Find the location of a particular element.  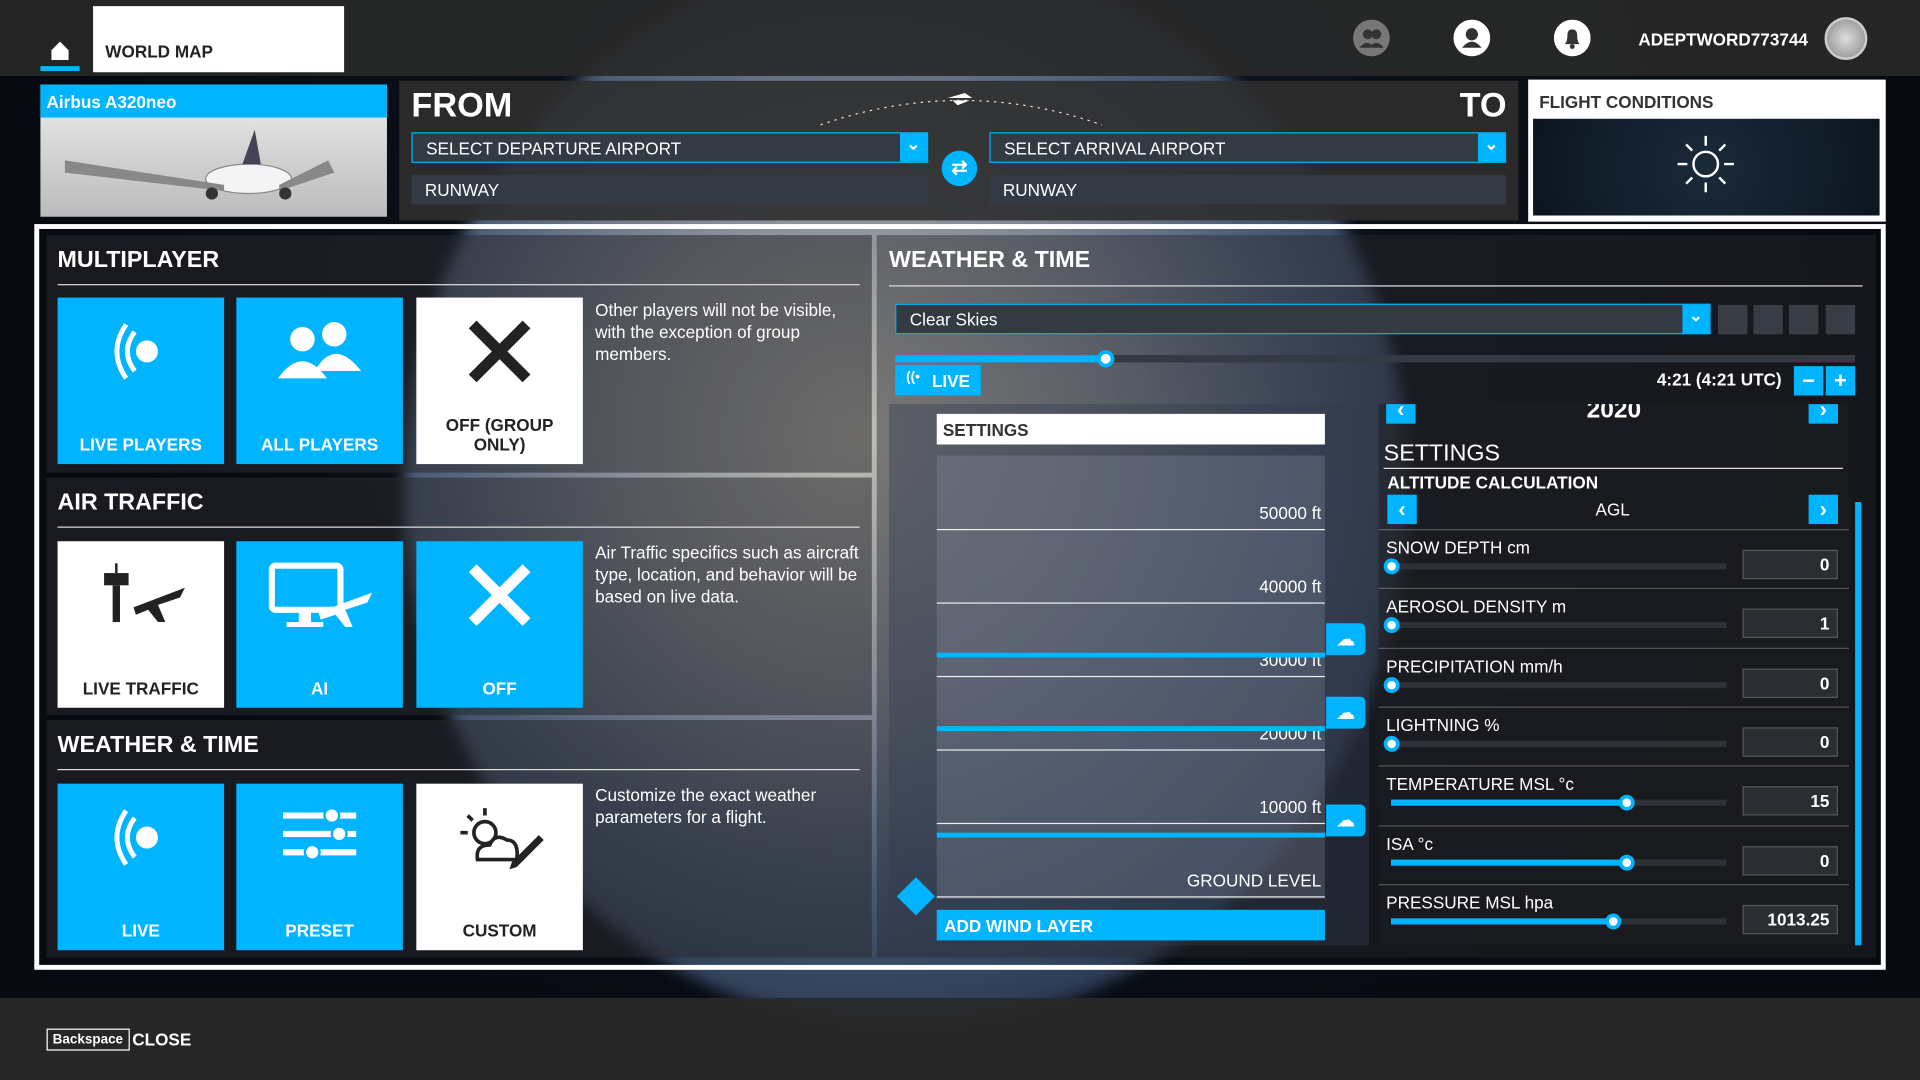

weather-preset-select: Clear Skies ⌄ is located at coordinates (1303, 319).